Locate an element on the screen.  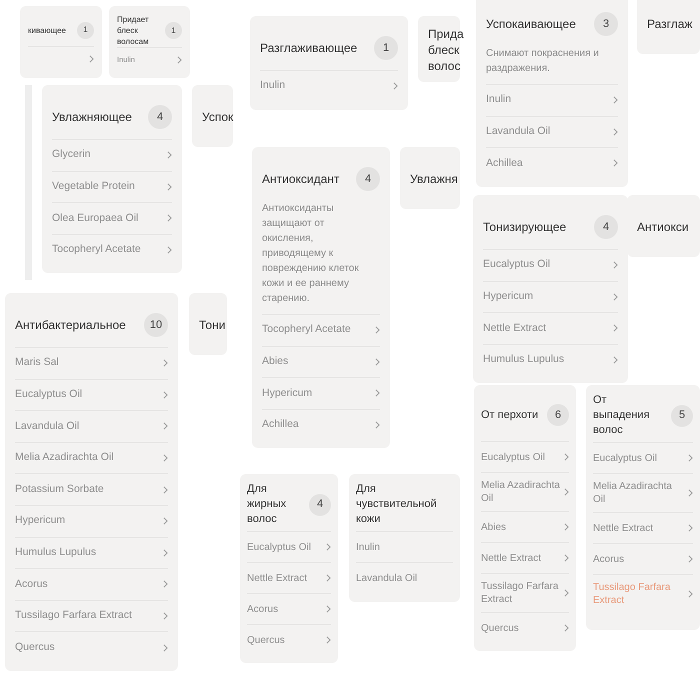
card-title: Прида блеск волос is located at coordinates (446, 50).